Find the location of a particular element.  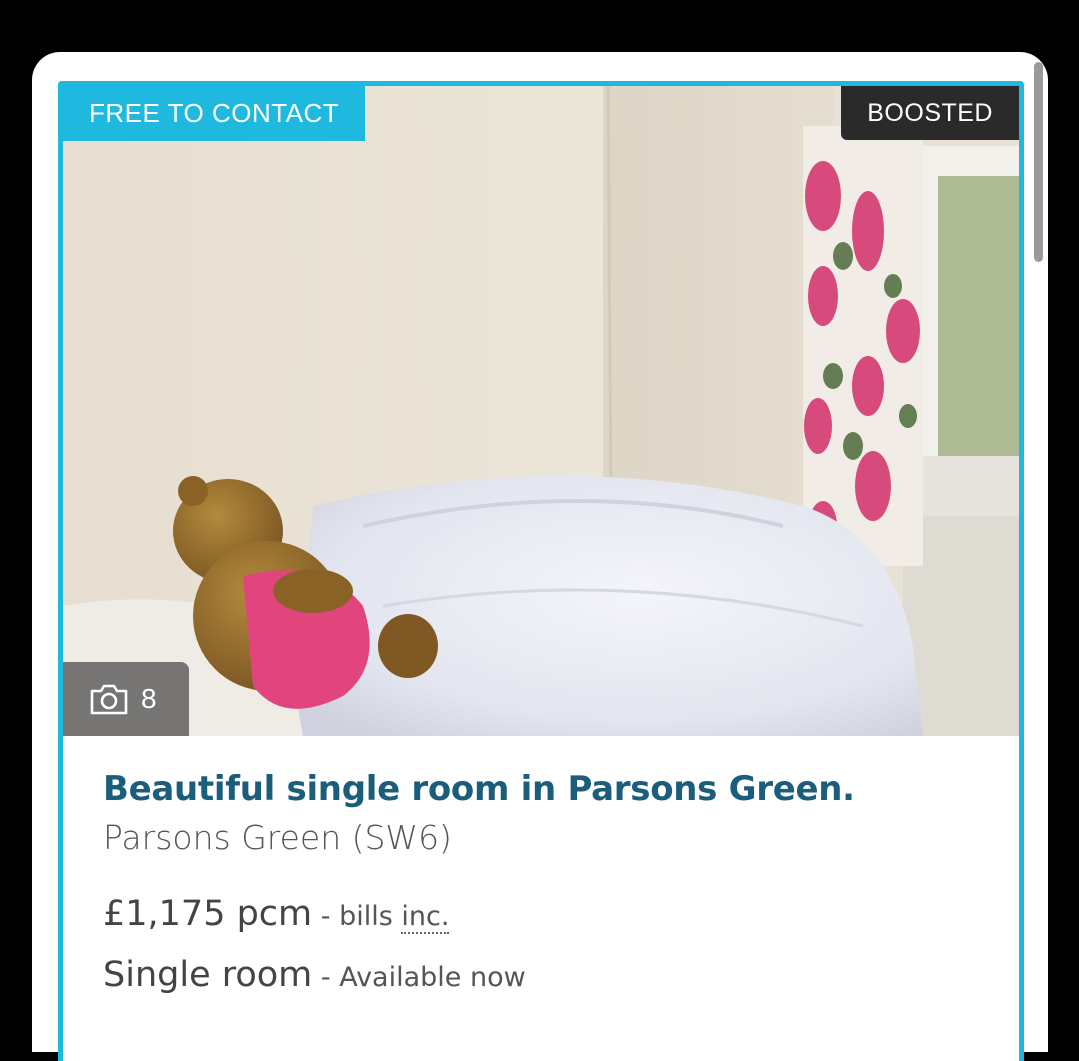

price-line: £1,175 pcm - bills inc. is located at coordinates (543, 917).